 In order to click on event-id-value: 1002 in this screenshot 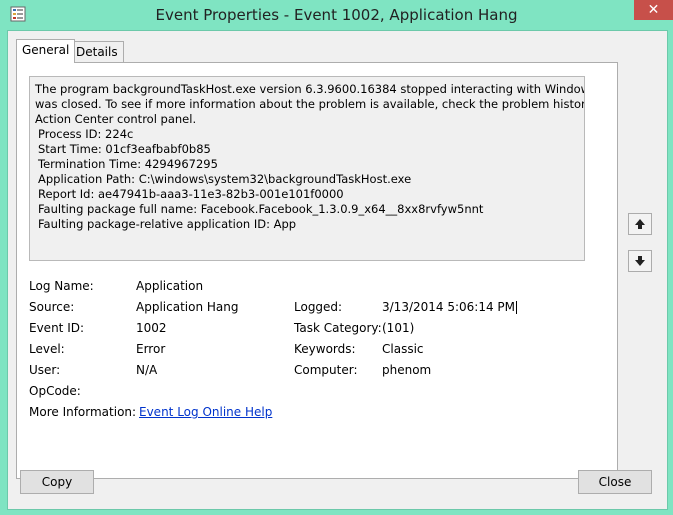, I will do `click(151, 328)`.